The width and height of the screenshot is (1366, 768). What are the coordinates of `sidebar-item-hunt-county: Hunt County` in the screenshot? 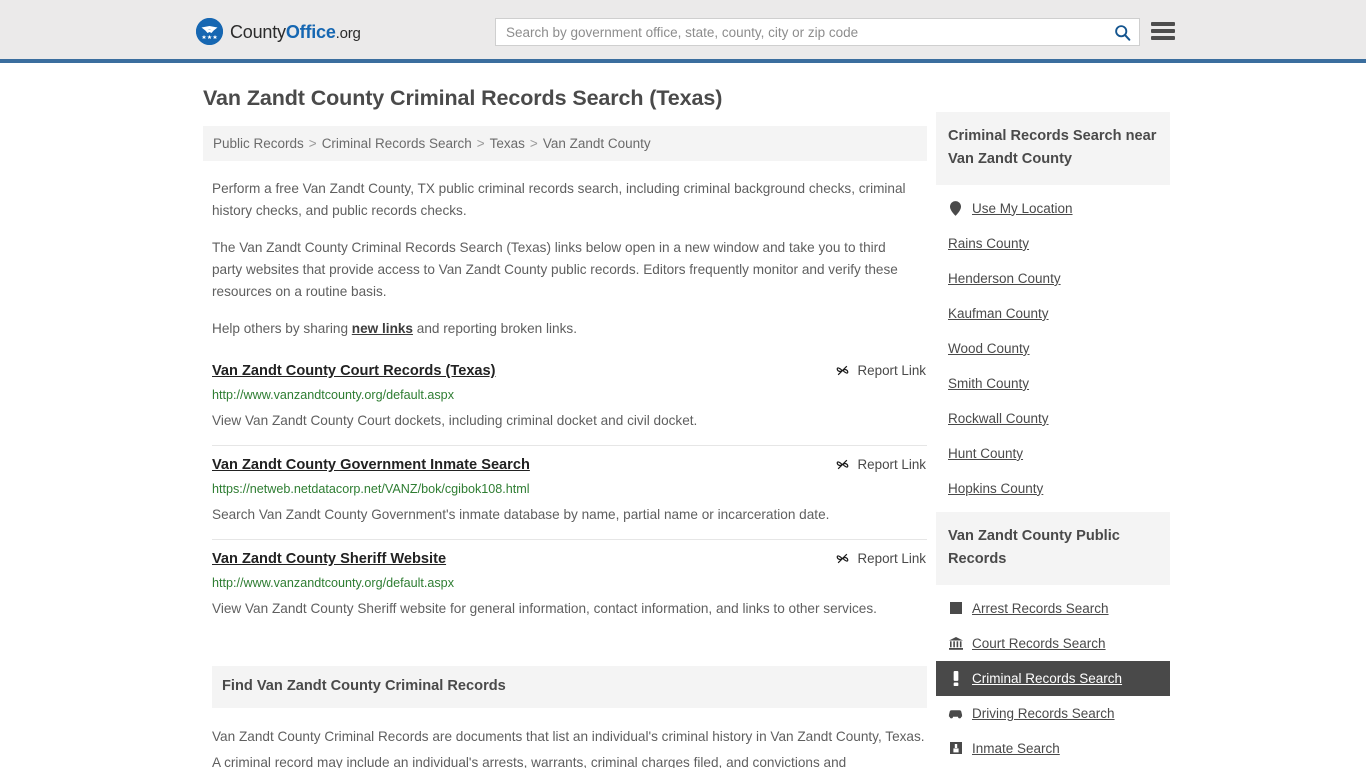 It's located at (1053, 453).